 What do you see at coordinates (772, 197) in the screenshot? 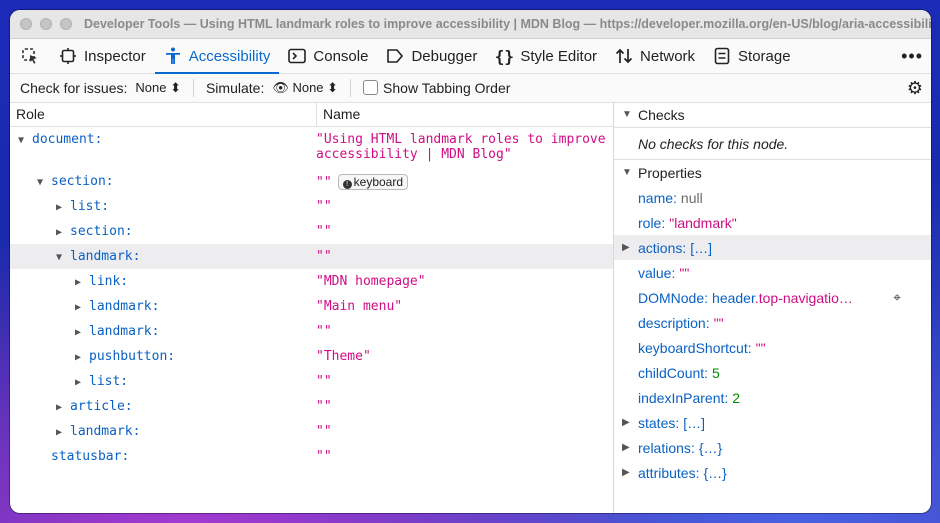
I see `property-row: name: null` at bounding box center [772, 197].